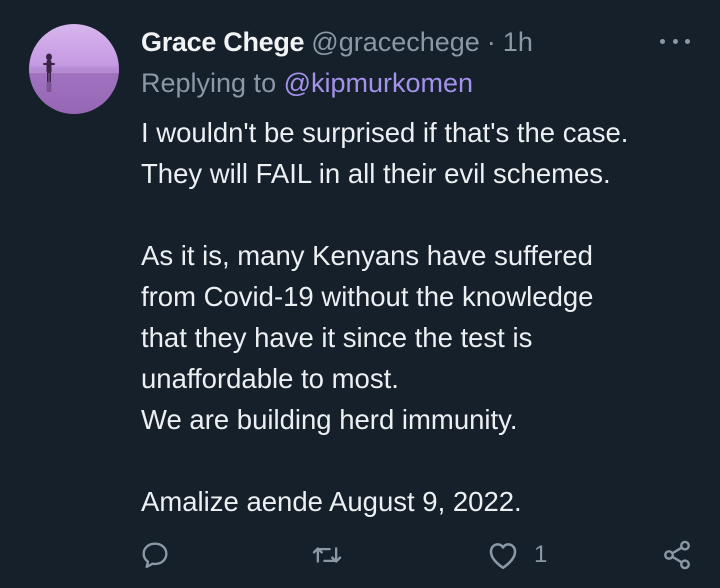 This screenshot has height=588, width=720. I want to click on tweet-header: Grace Chege @gracechege · 1h, so click(337, 42).